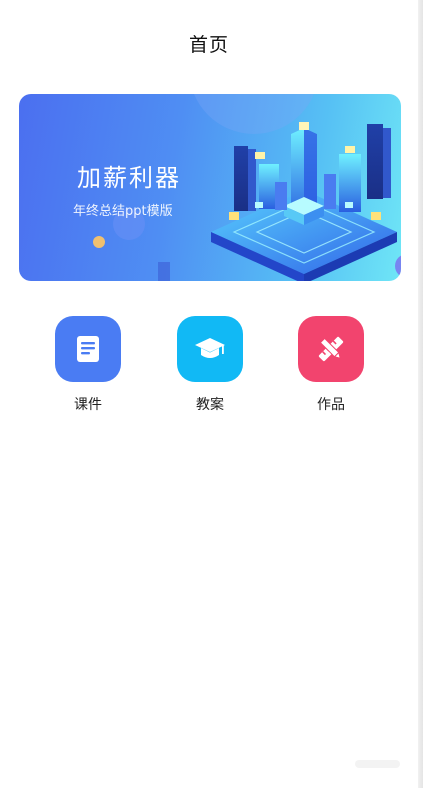  I want to click on nav-item-lesson-plan: 教案, so click(210, 365).